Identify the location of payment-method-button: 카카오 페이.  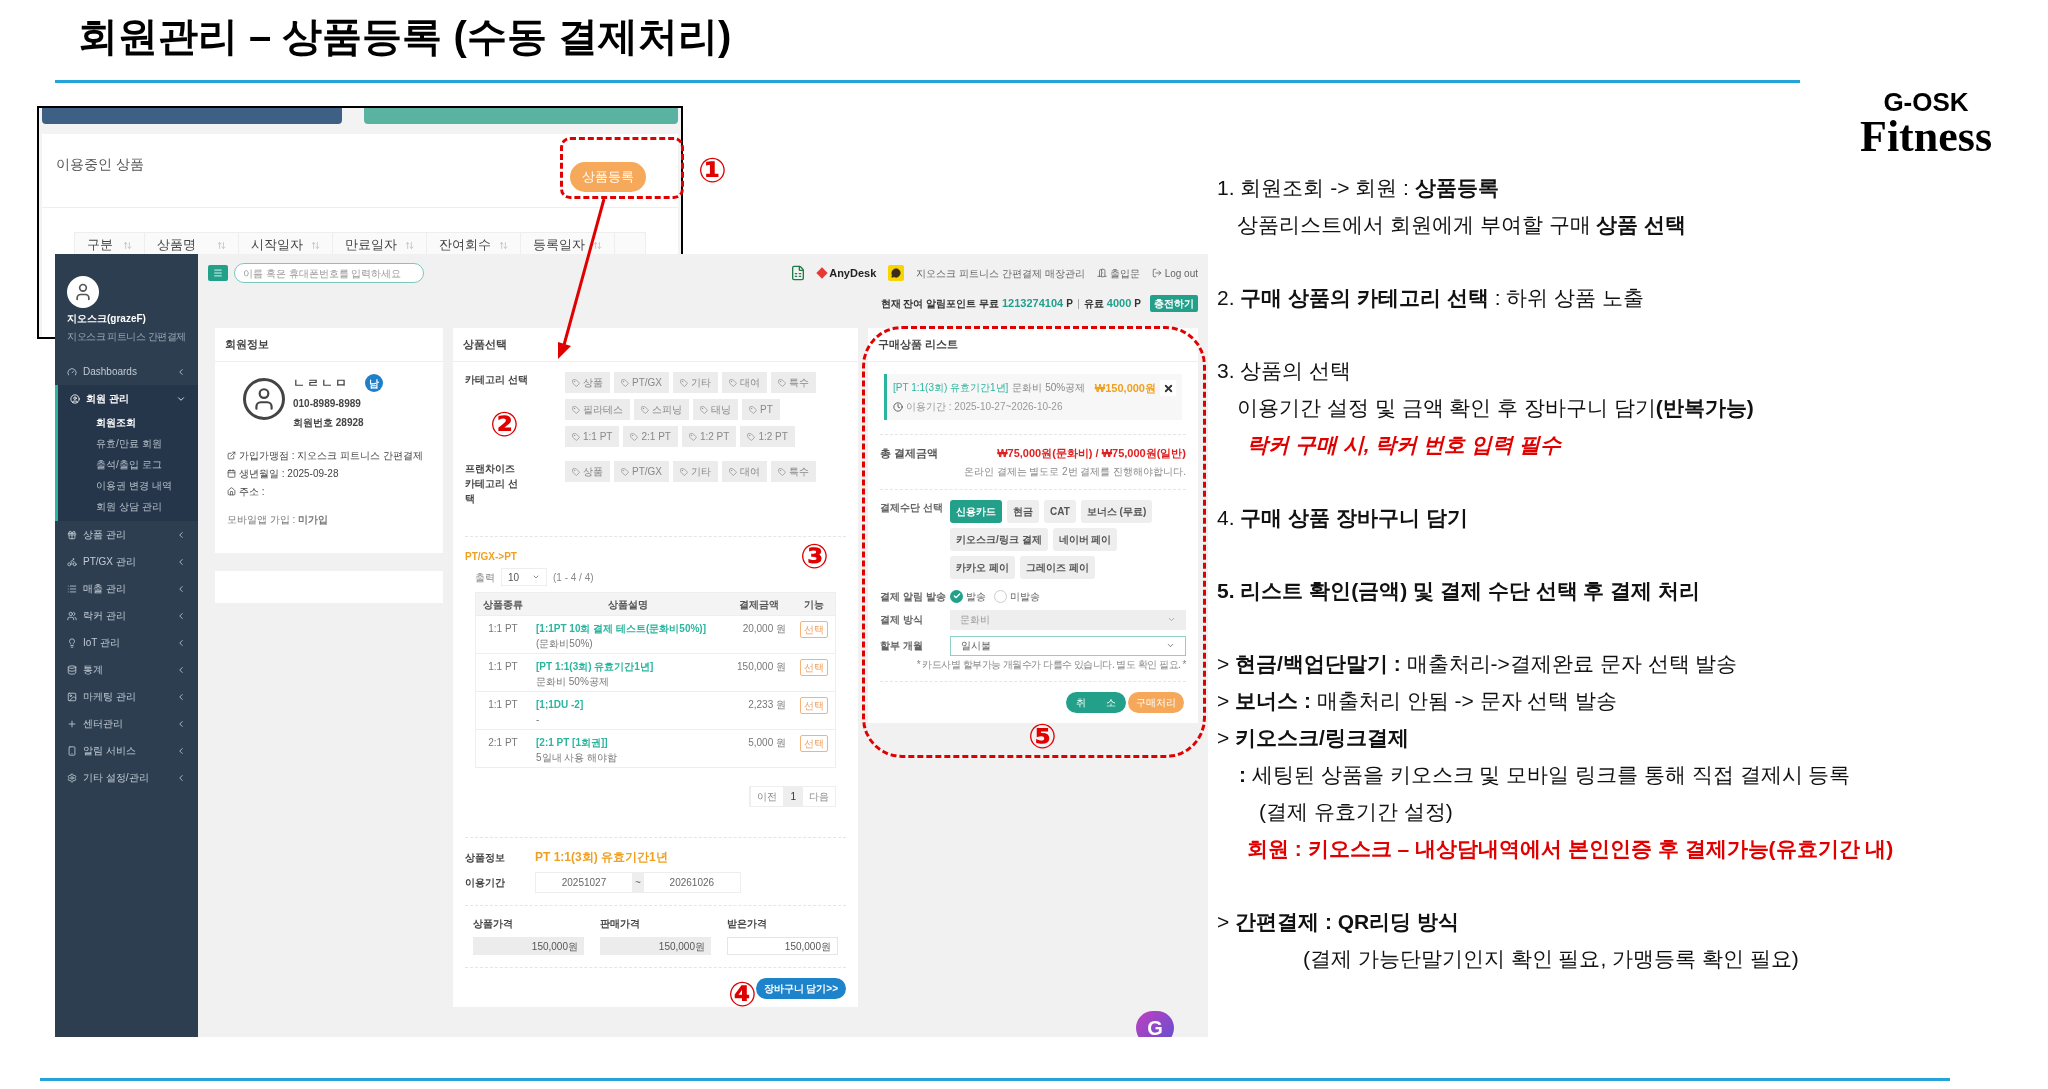
(982, 567).